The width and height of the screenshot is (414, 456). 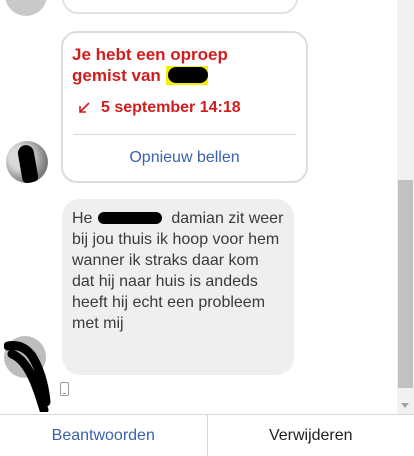 I want to click on scrollbar-thumb, so click(x=405, y=284).